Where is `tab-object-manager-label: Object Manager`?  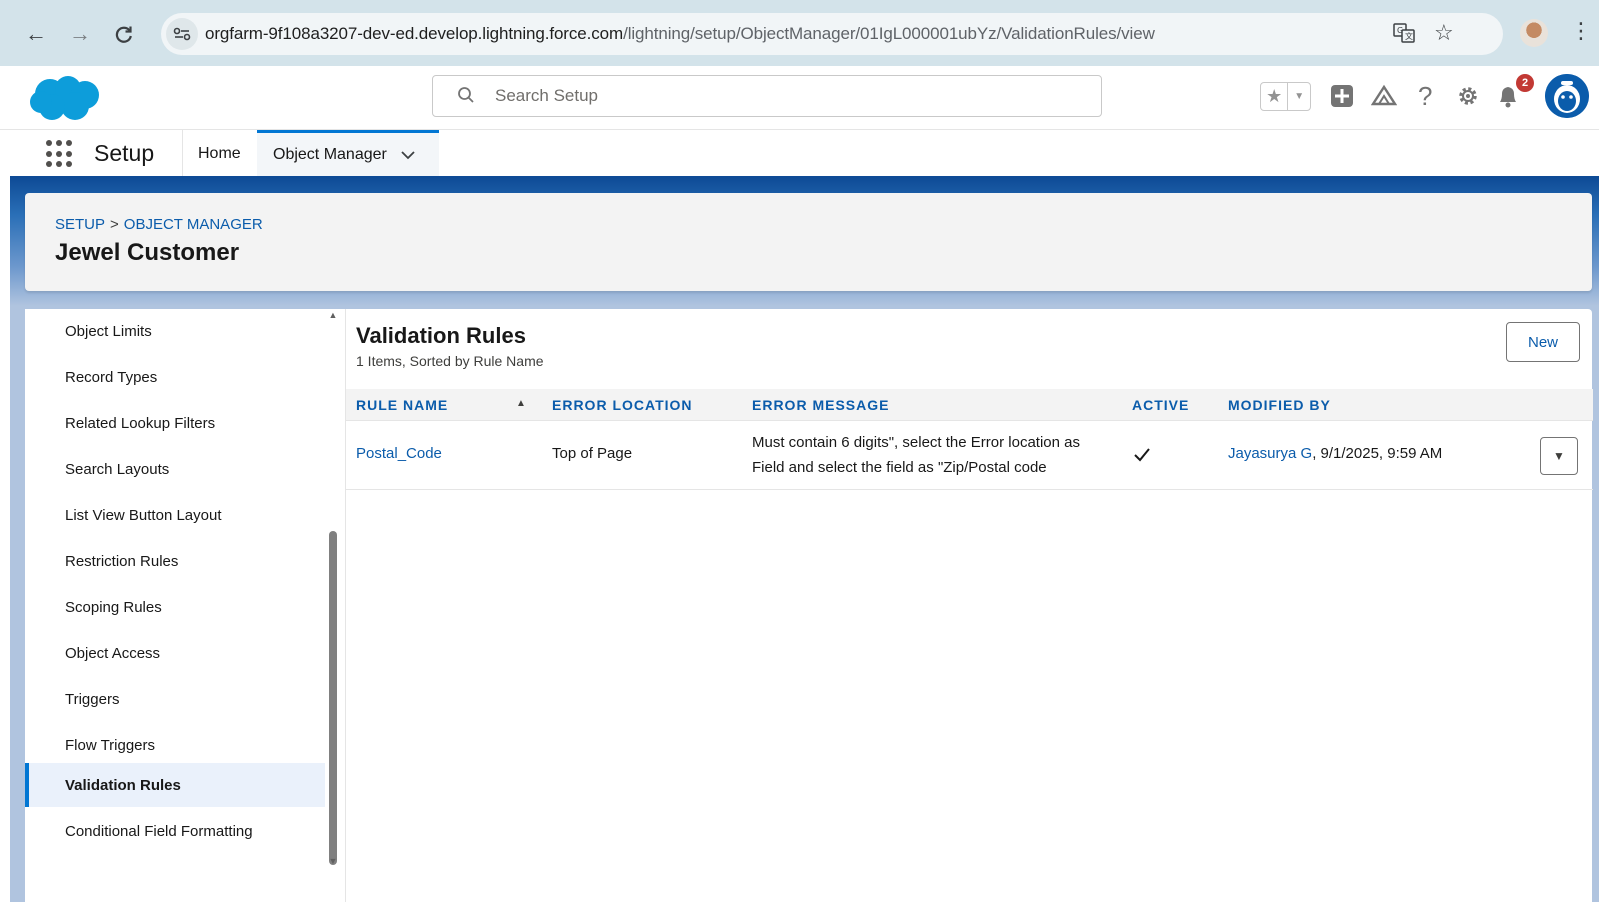
tab-object-manager-label: Object Manager is located at coordinates (330, 154).